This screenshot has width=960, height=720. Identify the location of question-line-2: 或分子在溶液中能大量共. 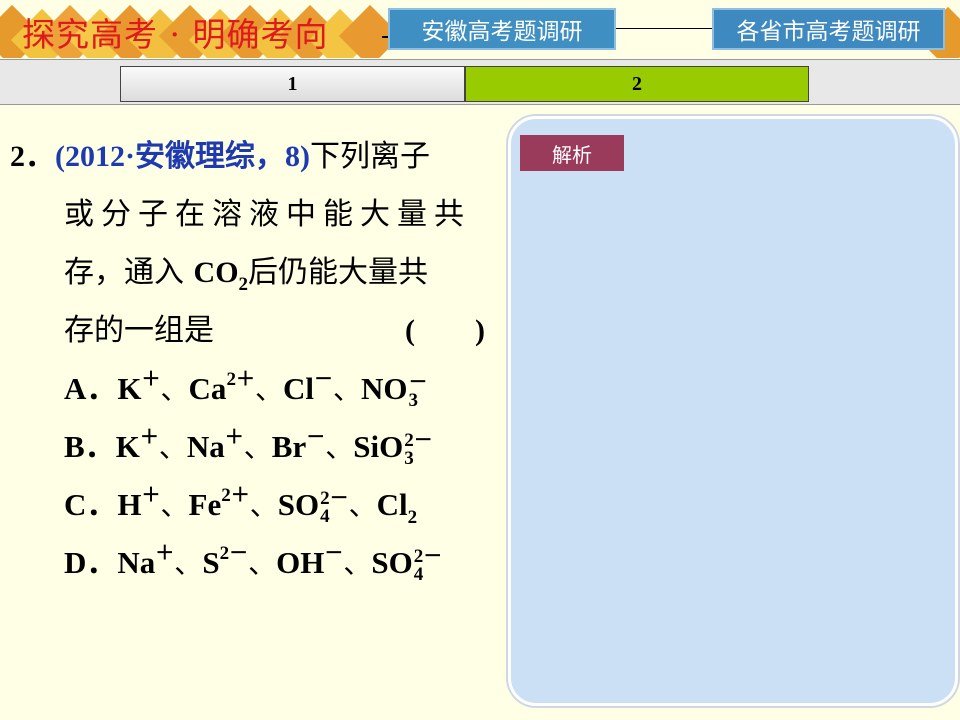
(257, 214).